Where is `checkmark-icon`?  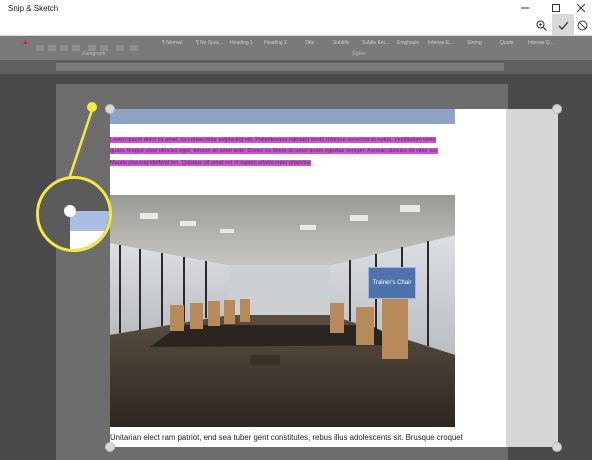
checkmark-icon is located at coordinates (563, 25).